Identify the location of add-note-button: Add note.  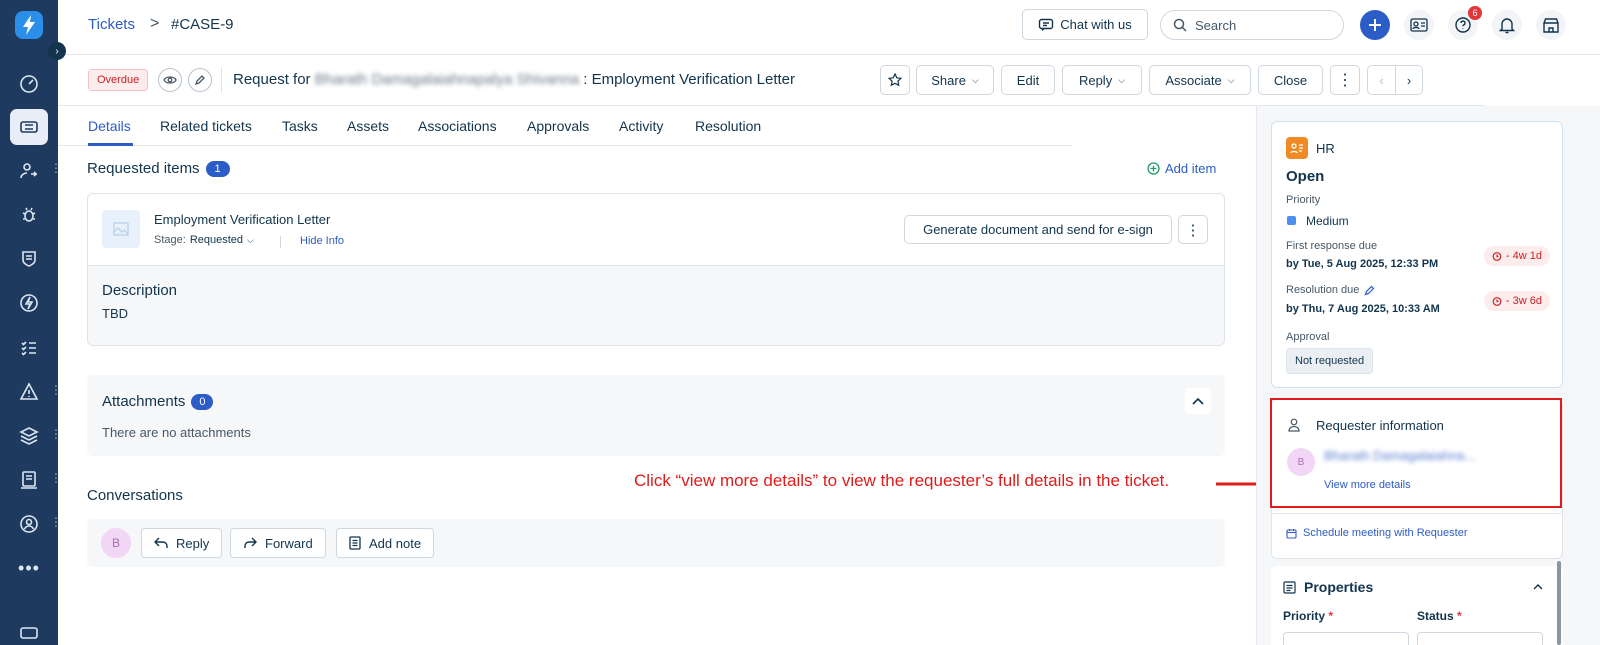
(385, 543).